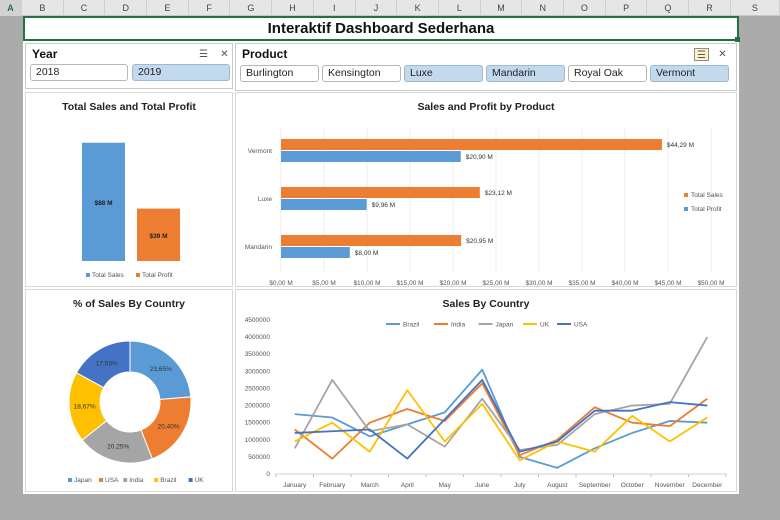 The image size is (780, 520). I want to click on bar-profit-luxe, so click(324, 204).